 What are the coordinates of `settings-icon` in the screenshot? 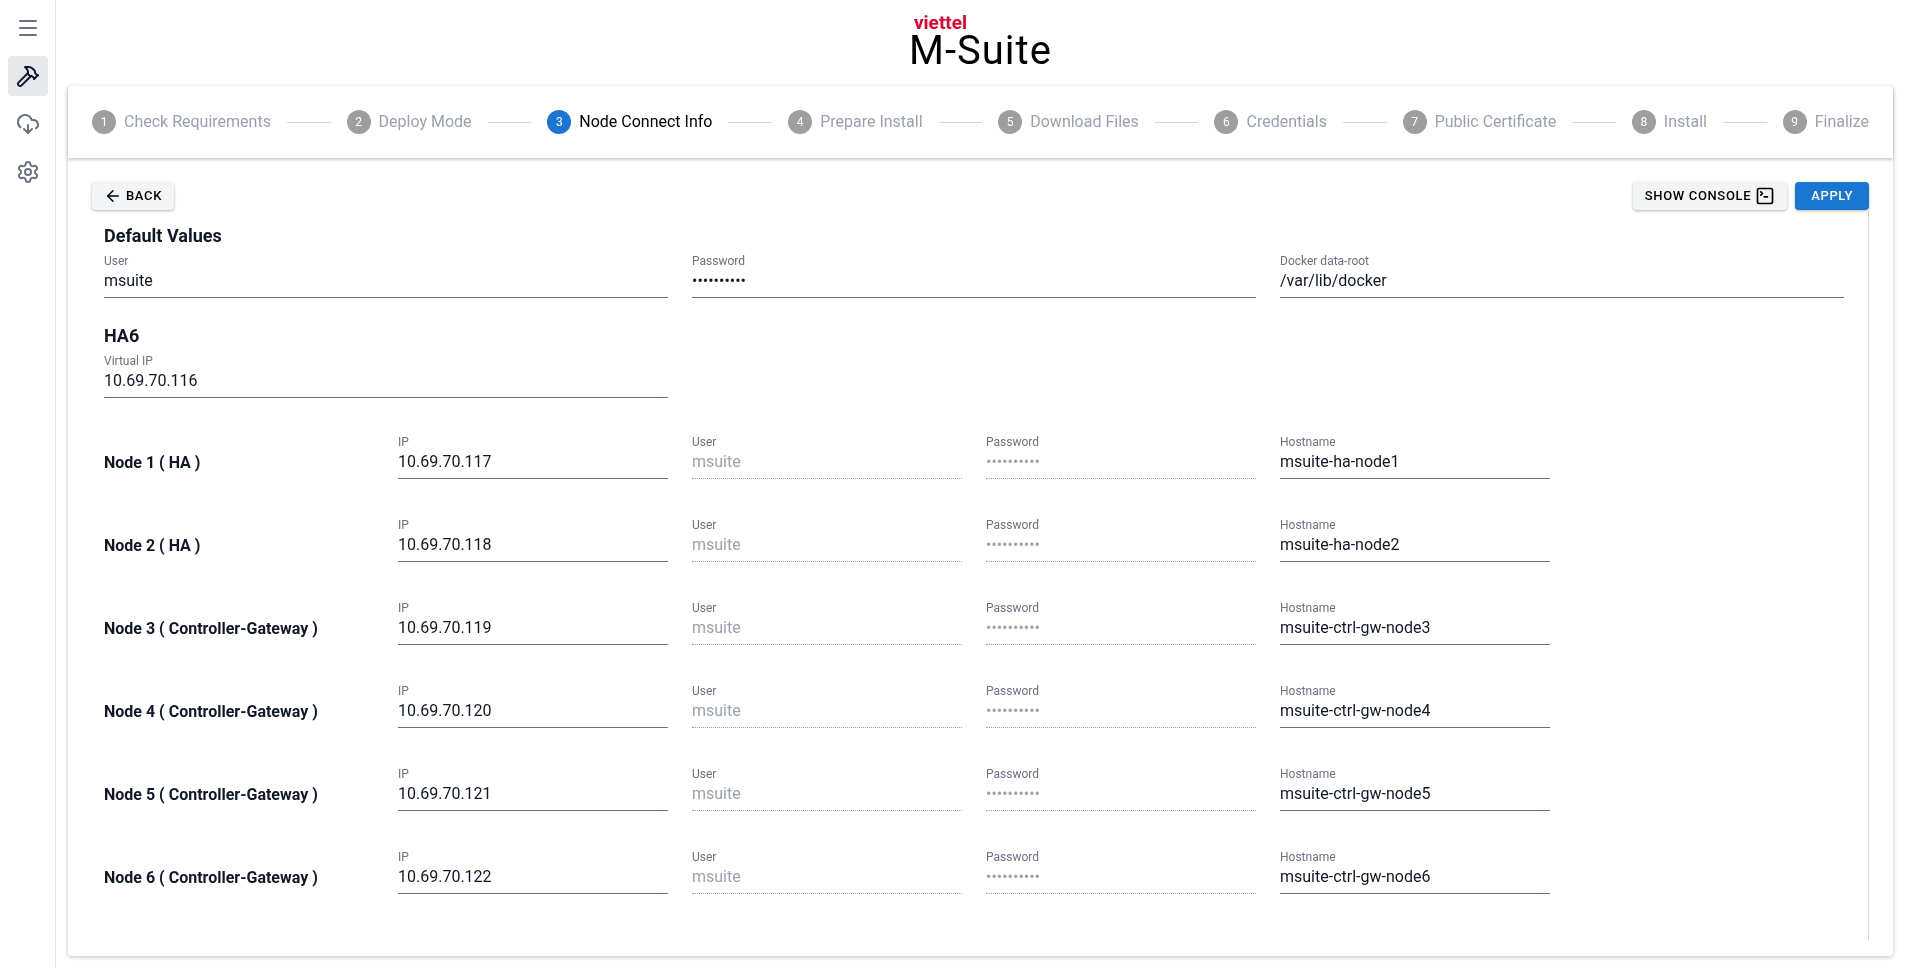 It's located at (27, 172).